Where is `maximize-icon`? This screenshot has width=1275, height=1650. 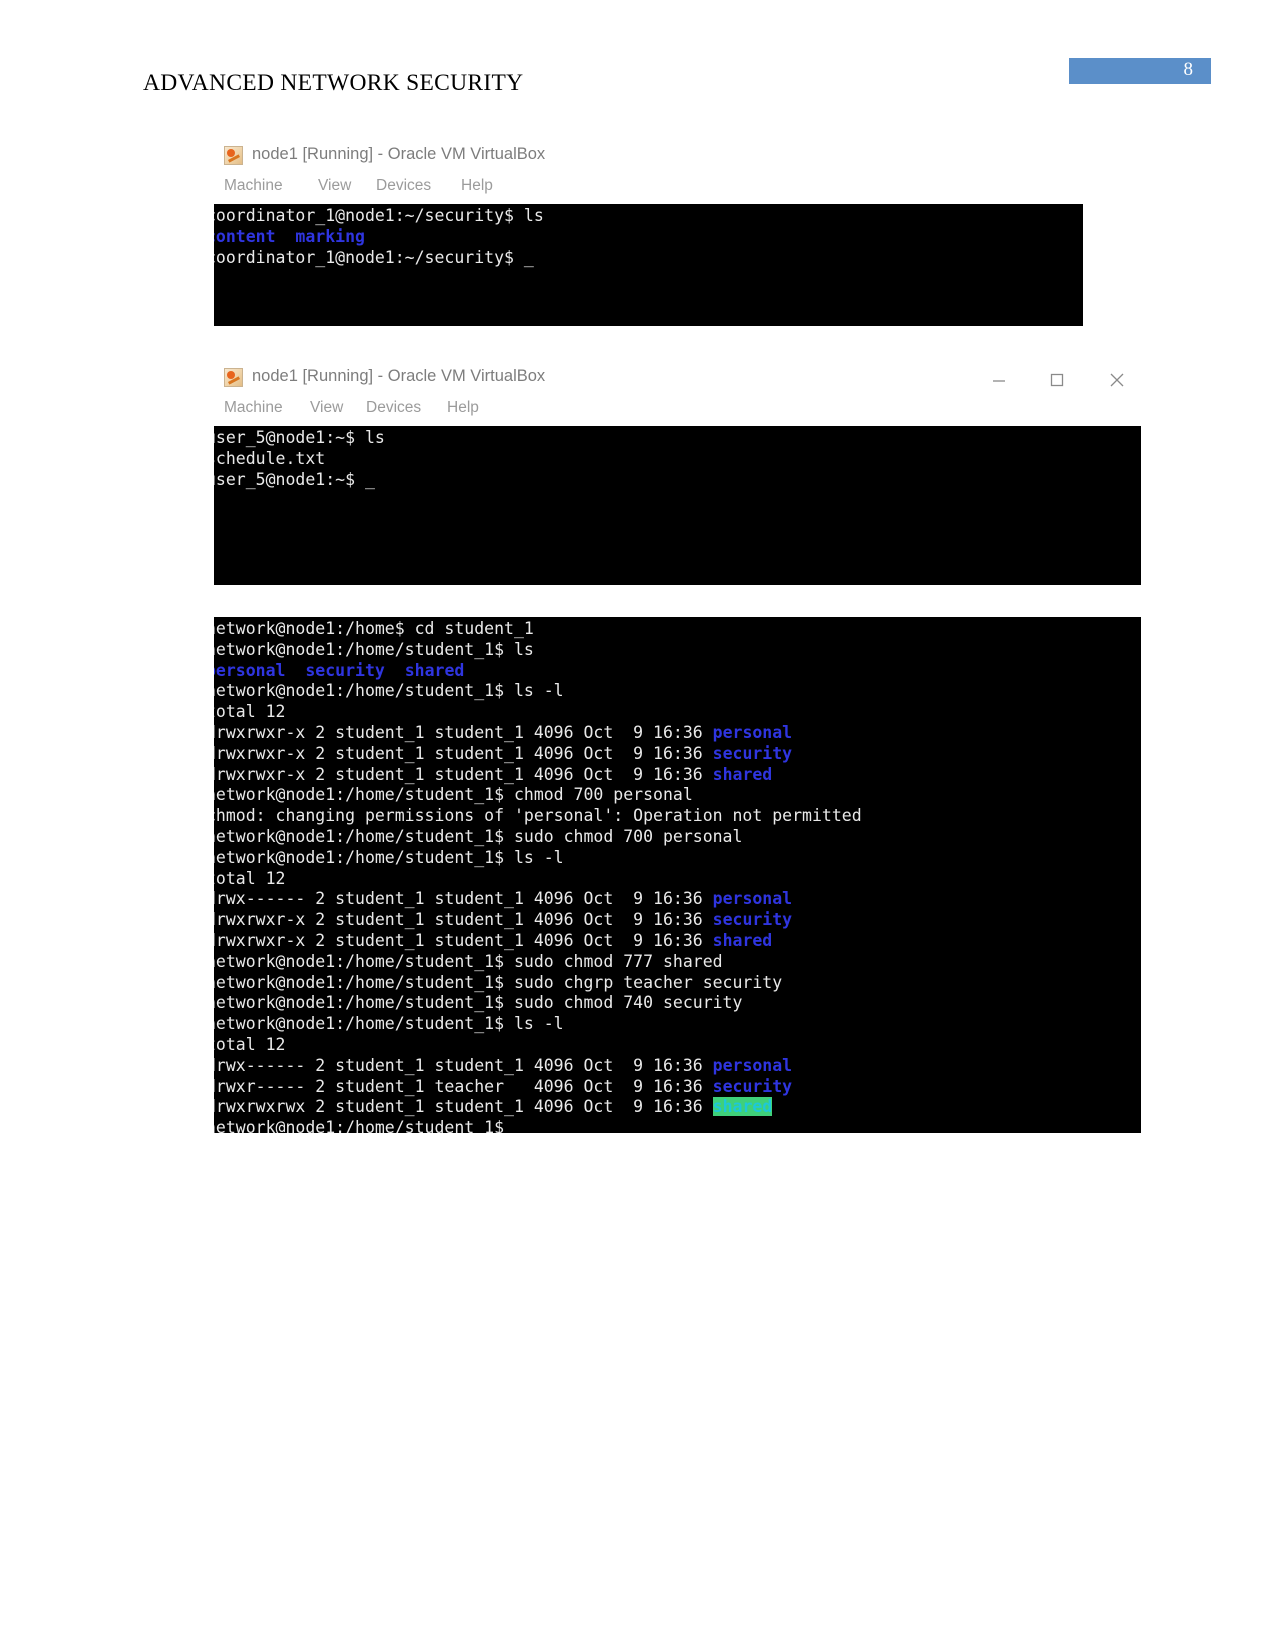
maximize-icon is located at coordinates (1057, 379).